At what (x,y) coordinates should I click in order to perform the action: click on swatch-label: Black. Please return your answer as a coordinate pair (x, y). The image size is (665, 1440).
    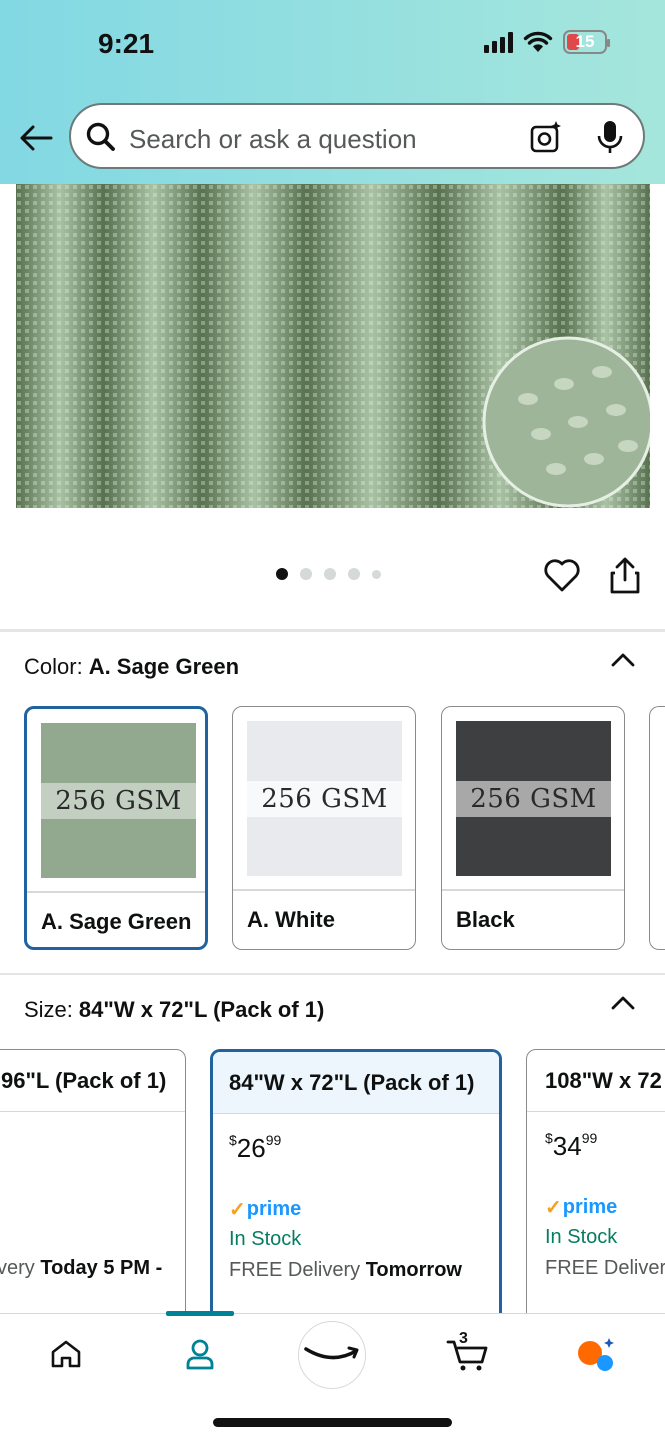
    Looking at the image, I should click on (485, 919).